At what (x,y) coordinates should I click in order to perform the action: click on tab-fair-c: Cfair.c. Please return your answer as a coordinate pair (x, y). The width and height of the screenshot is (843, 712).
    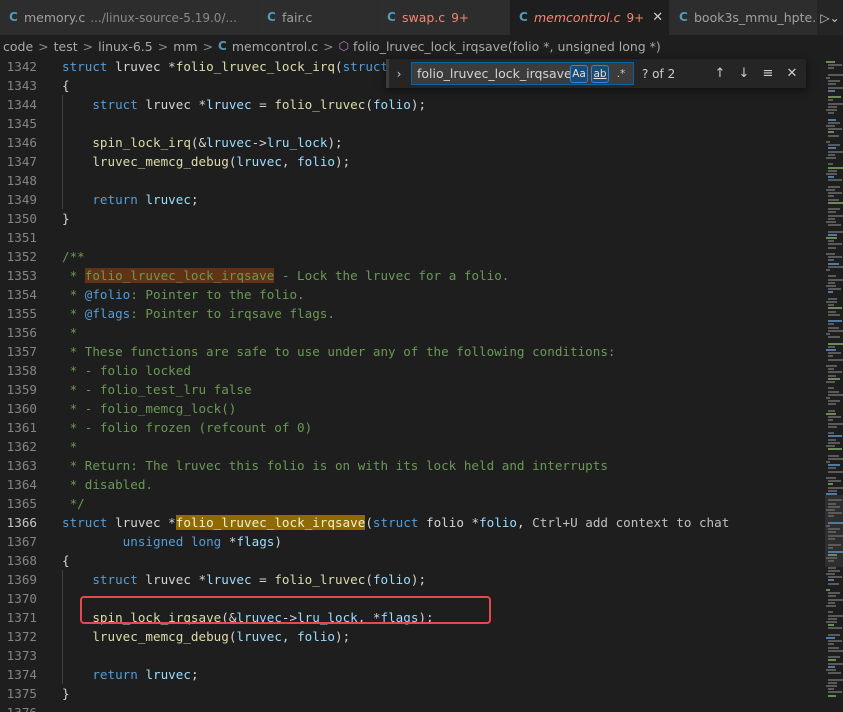
    Looking at the image, I should click on (318, 17).